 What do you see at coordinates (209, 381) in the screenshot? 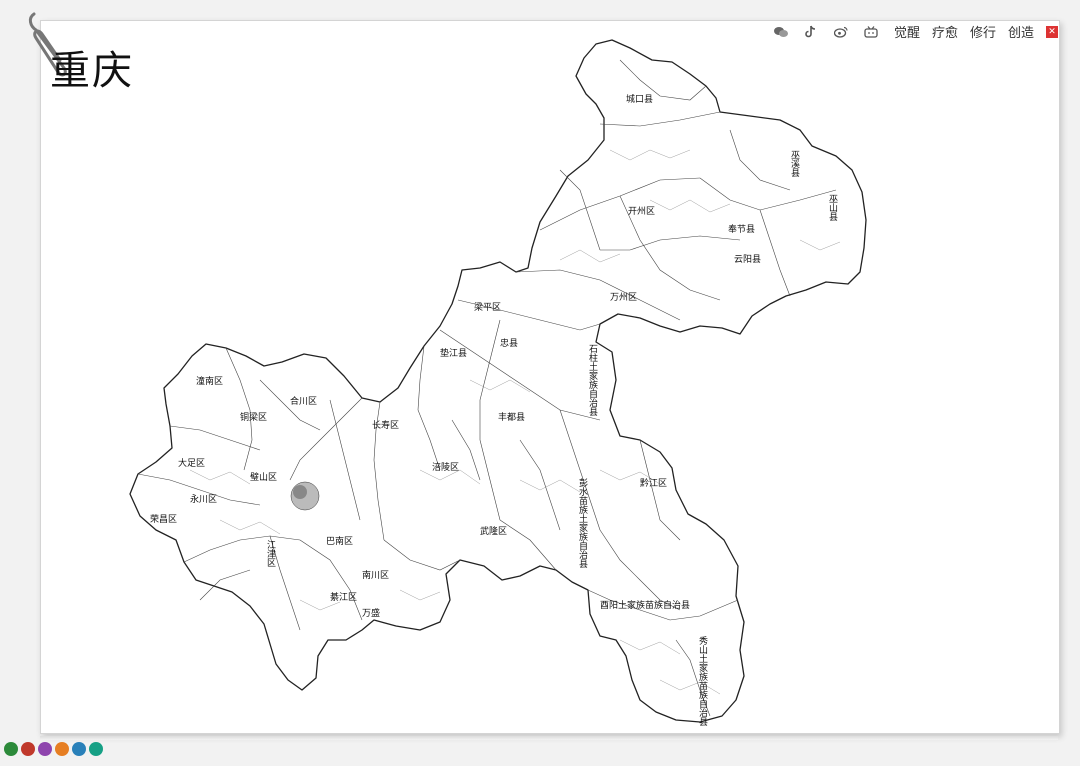
I see `map-label: 潼南区` at bounding box center [209, 381].